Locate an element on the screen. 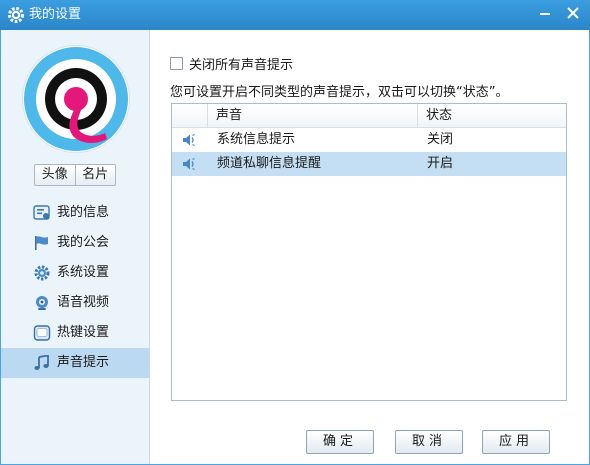  sidebar-item-label: 语音视频 is located at coordinates (83, 302).